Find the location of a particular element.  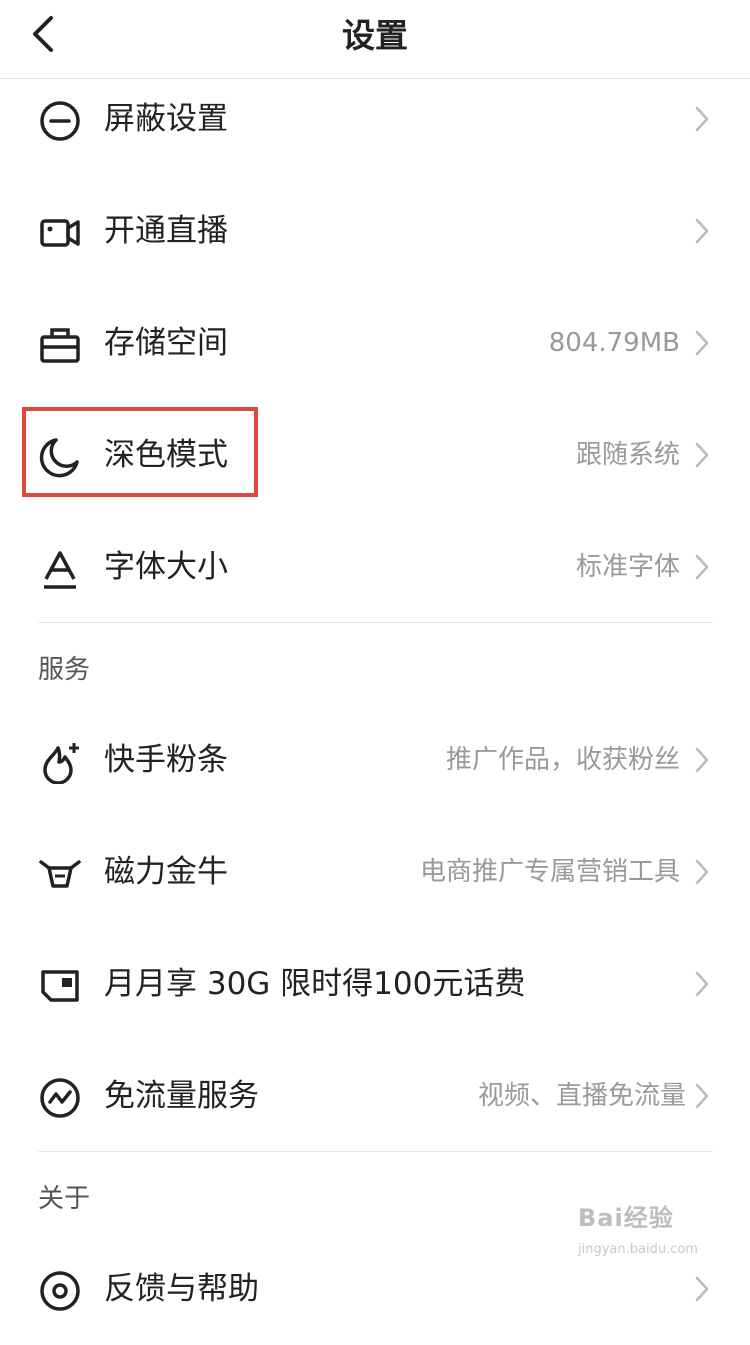

storage-size-value: 804.79MB is located at coordinates (614, 343).